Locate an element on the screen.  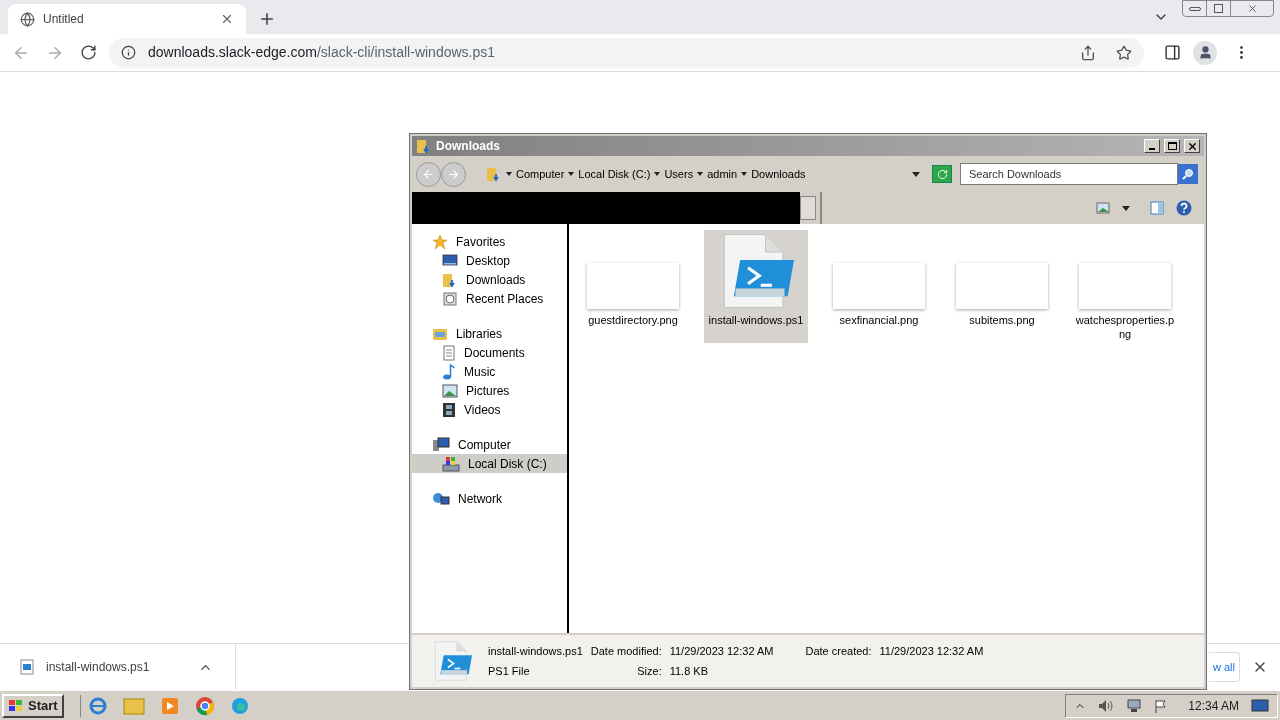
search-button is located at coordinates (1188, 174).